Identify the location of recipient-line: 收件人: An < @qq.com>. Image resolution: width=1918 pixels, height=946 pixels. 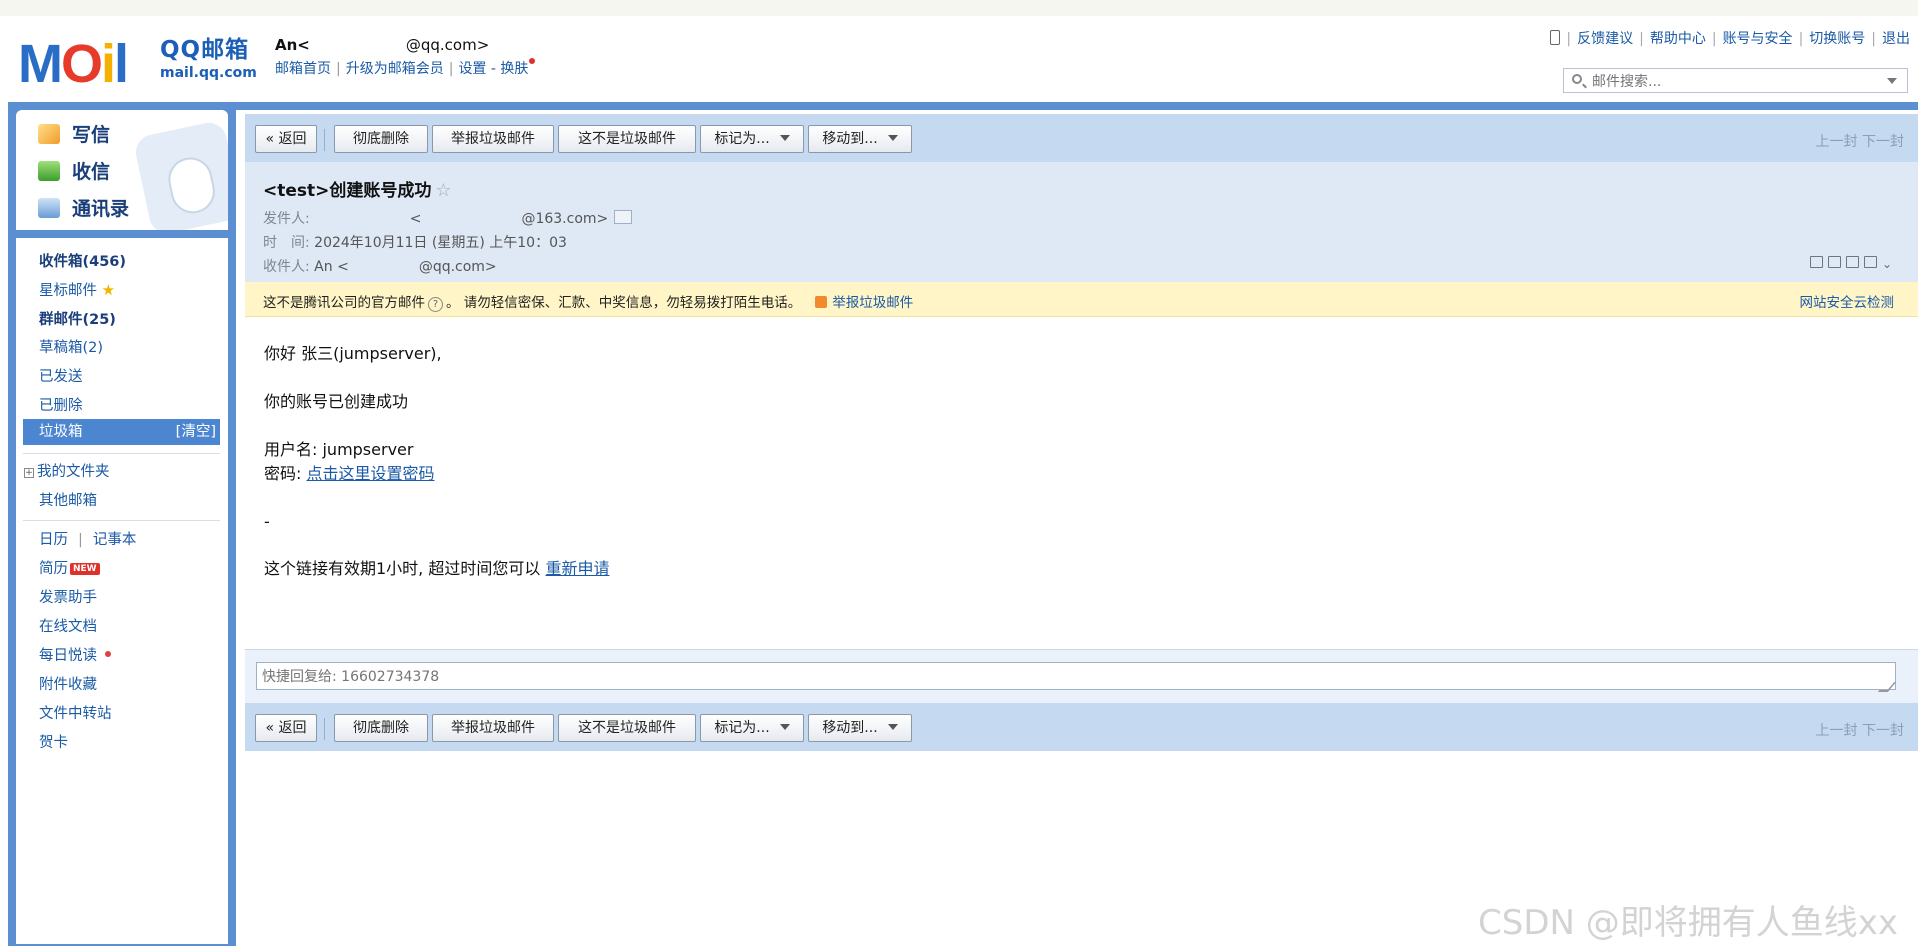
(380, 266).